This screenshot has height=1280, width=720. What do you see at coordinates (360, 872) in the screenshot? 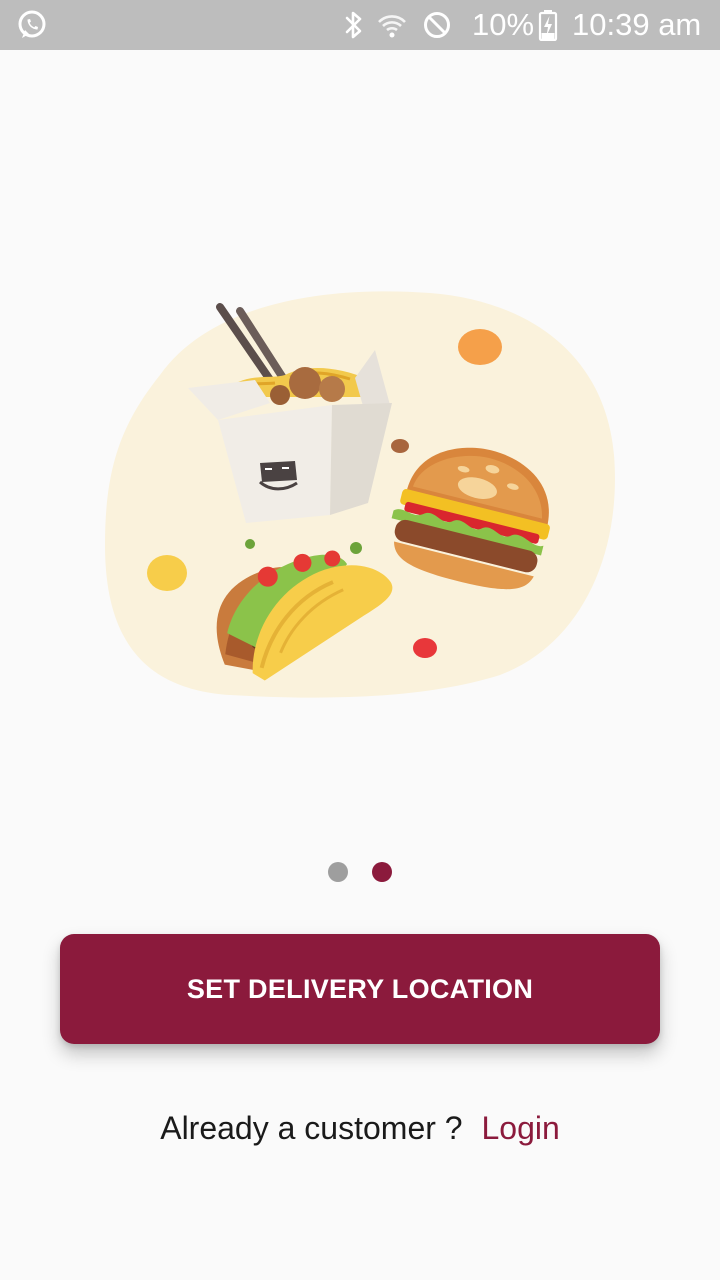
I see `page-indicator` at bounding box center [360, 872].